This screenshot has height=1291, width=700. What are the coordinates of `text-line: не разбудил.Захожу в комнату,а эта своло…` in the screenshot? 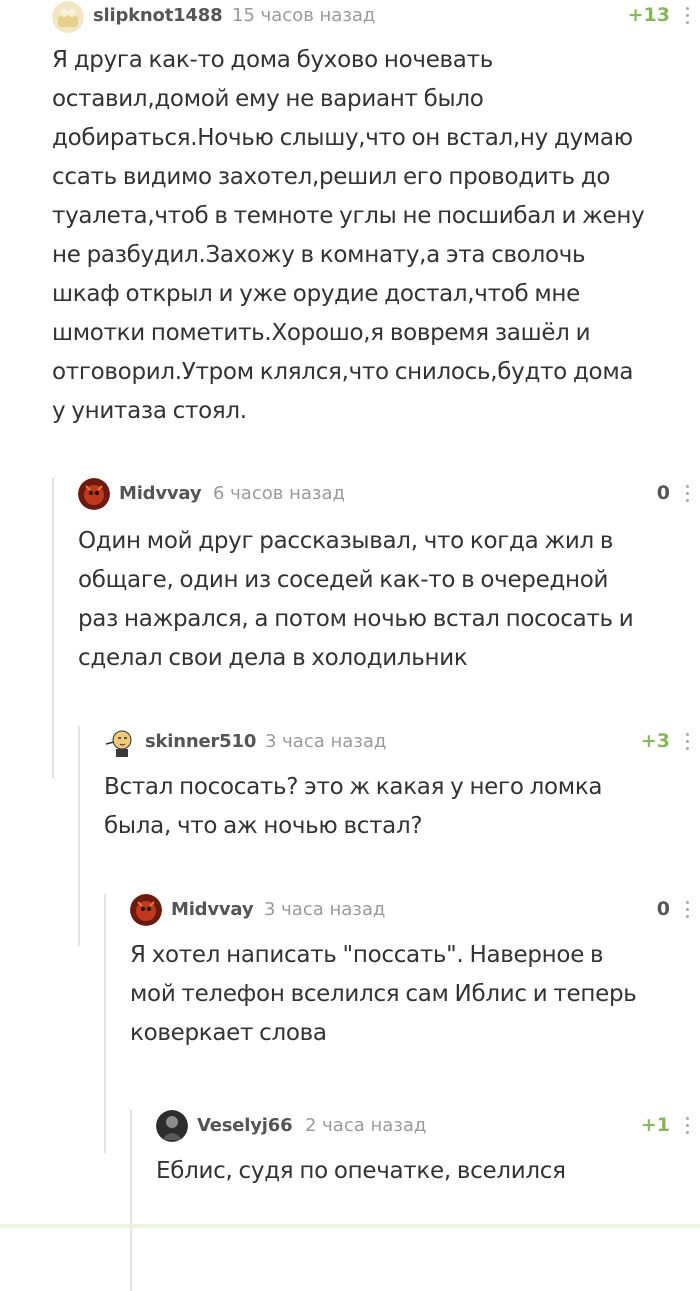 It's located at (319, 255).